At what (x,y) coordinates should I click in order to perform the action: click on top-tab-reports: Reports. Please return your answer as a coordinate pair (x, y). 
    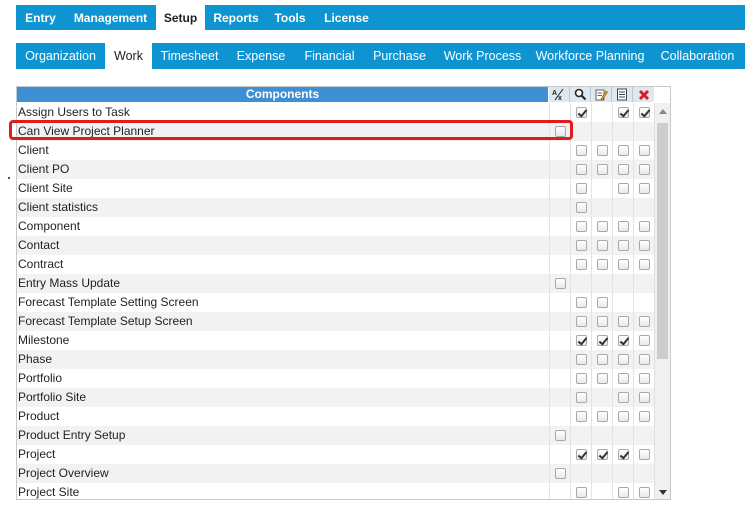
    Looking at the image, I should click on (236, 17).